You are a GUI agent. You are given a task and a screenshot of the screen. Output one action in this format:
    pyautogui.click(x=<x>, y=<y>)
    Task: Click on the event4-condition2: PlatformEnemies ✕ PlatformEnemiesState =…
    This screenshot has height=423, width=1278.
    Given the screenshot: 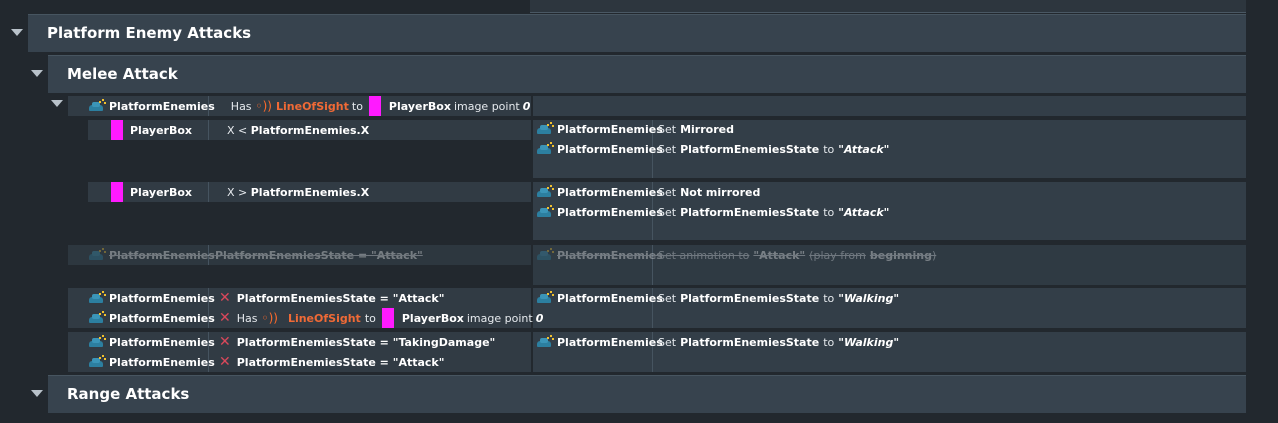 What is the action you would take?
    pyautogui.click(x=266, y=362)
    